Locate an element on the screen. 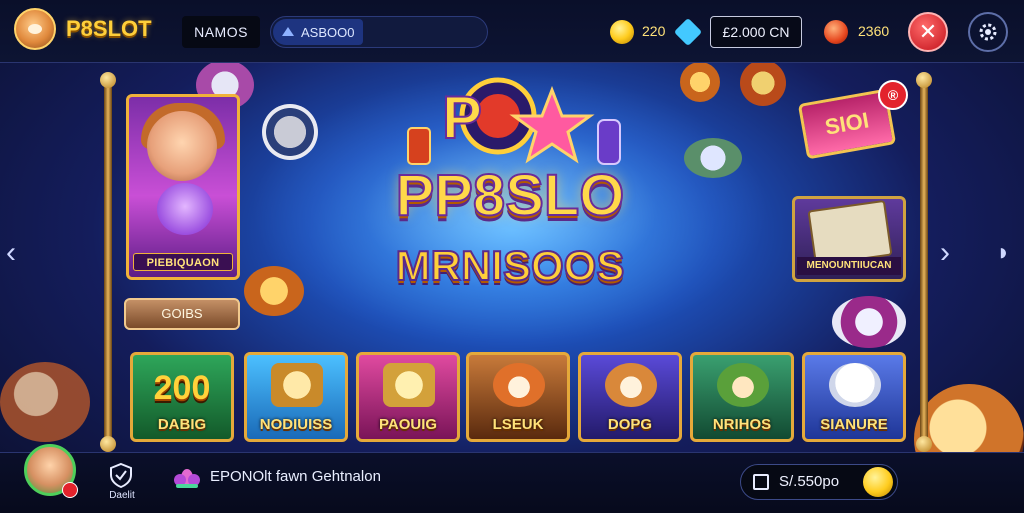 This screenshot has height=513, width=1024. brand-title: P8SLOT is located at coordinates (109, 28).